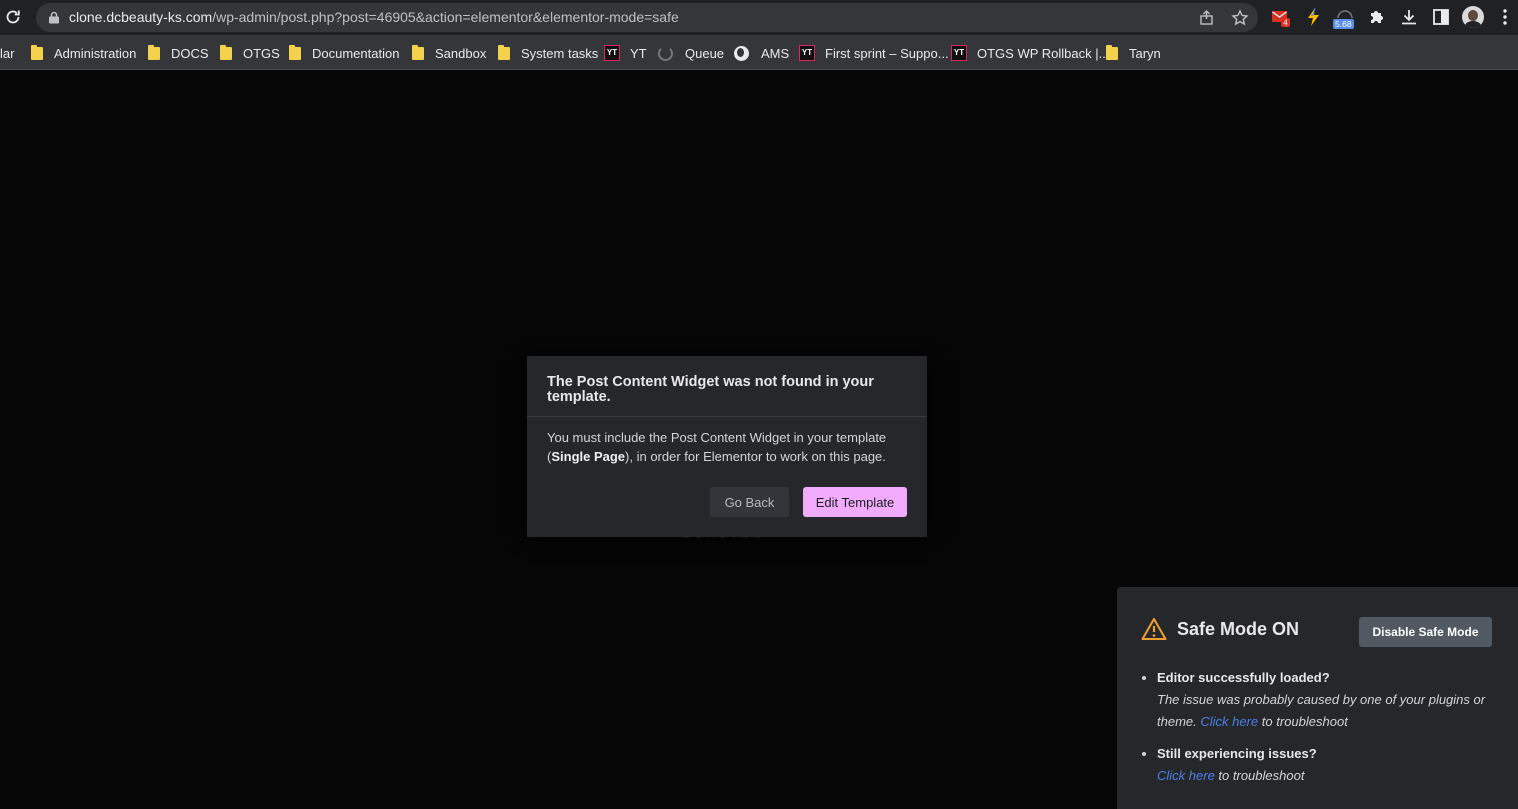 The image size is (1518, 809). Describe the element at coordinates (588, 456) in the screenshot. I see `dialog-message-template-type: Single Page` at that location.